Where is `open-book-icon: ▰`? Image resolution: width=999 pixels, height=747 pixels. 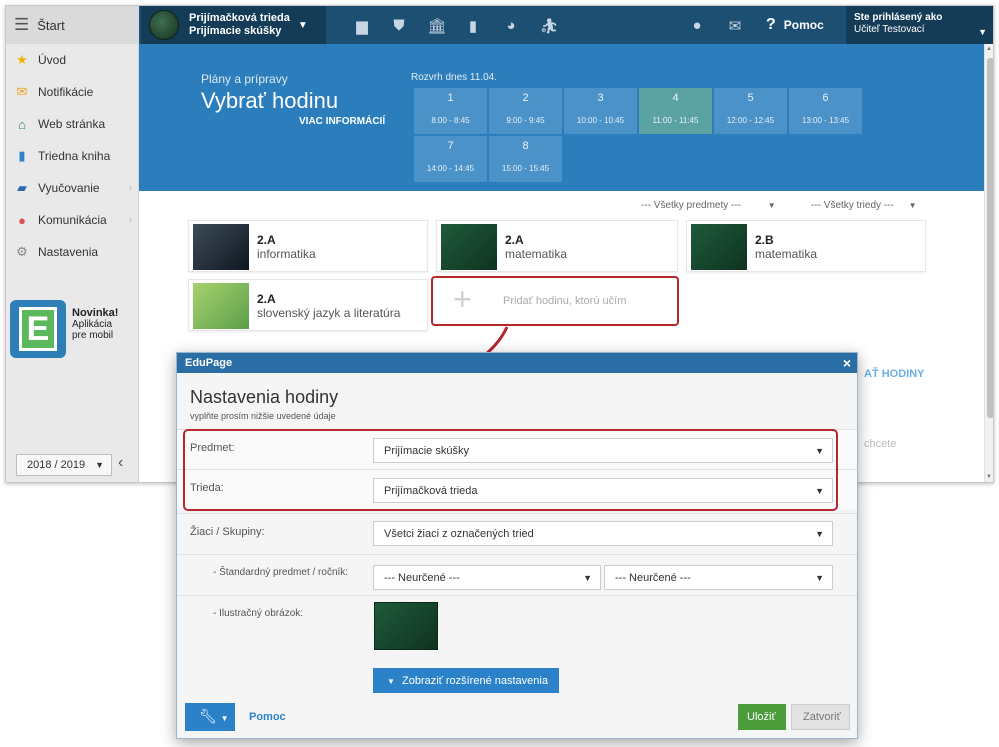
open-book-icon: ▰ is located at coordinates (22, 187).